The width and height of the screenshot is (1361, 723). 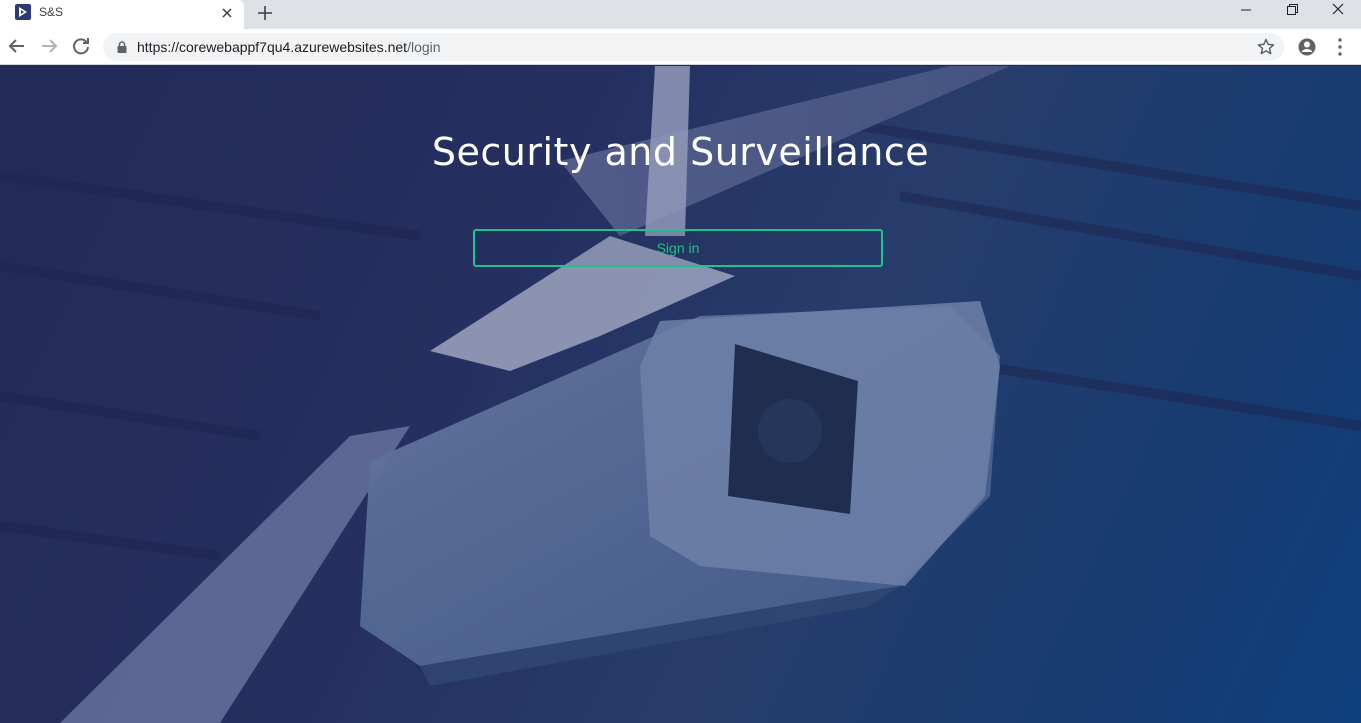 What do you see at coordinates (1266, 47) in the screenshot?
I see `star-icon` at bounding box center [1266, 47].